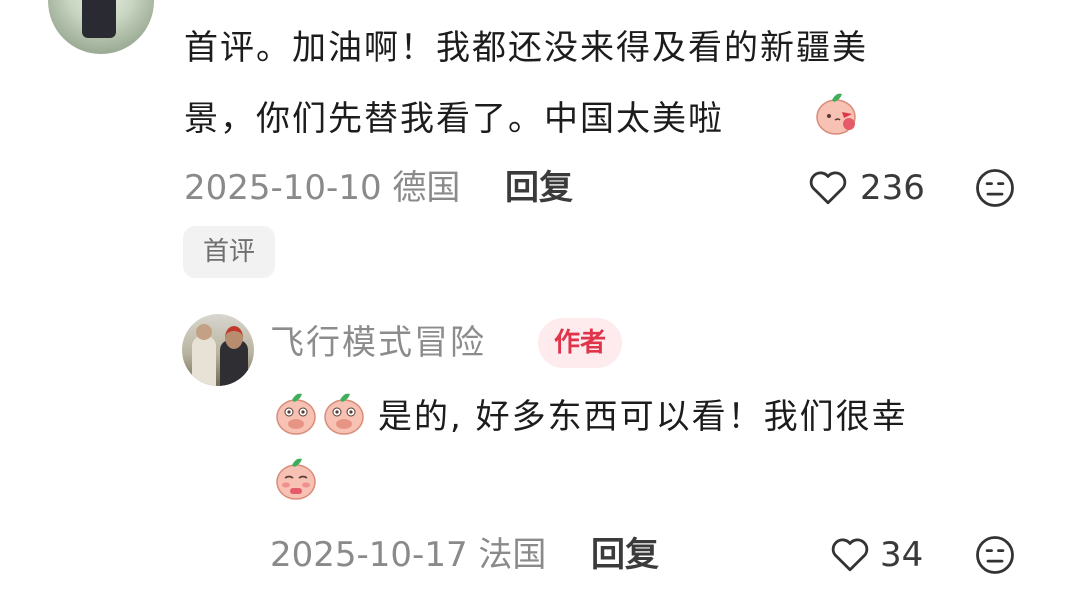 This screenshot has height=601, width=1080. What do you see at coordinates (426, 188) in the screenshot?
I see `comment-location: 德国` at bounding box center [426, 188].